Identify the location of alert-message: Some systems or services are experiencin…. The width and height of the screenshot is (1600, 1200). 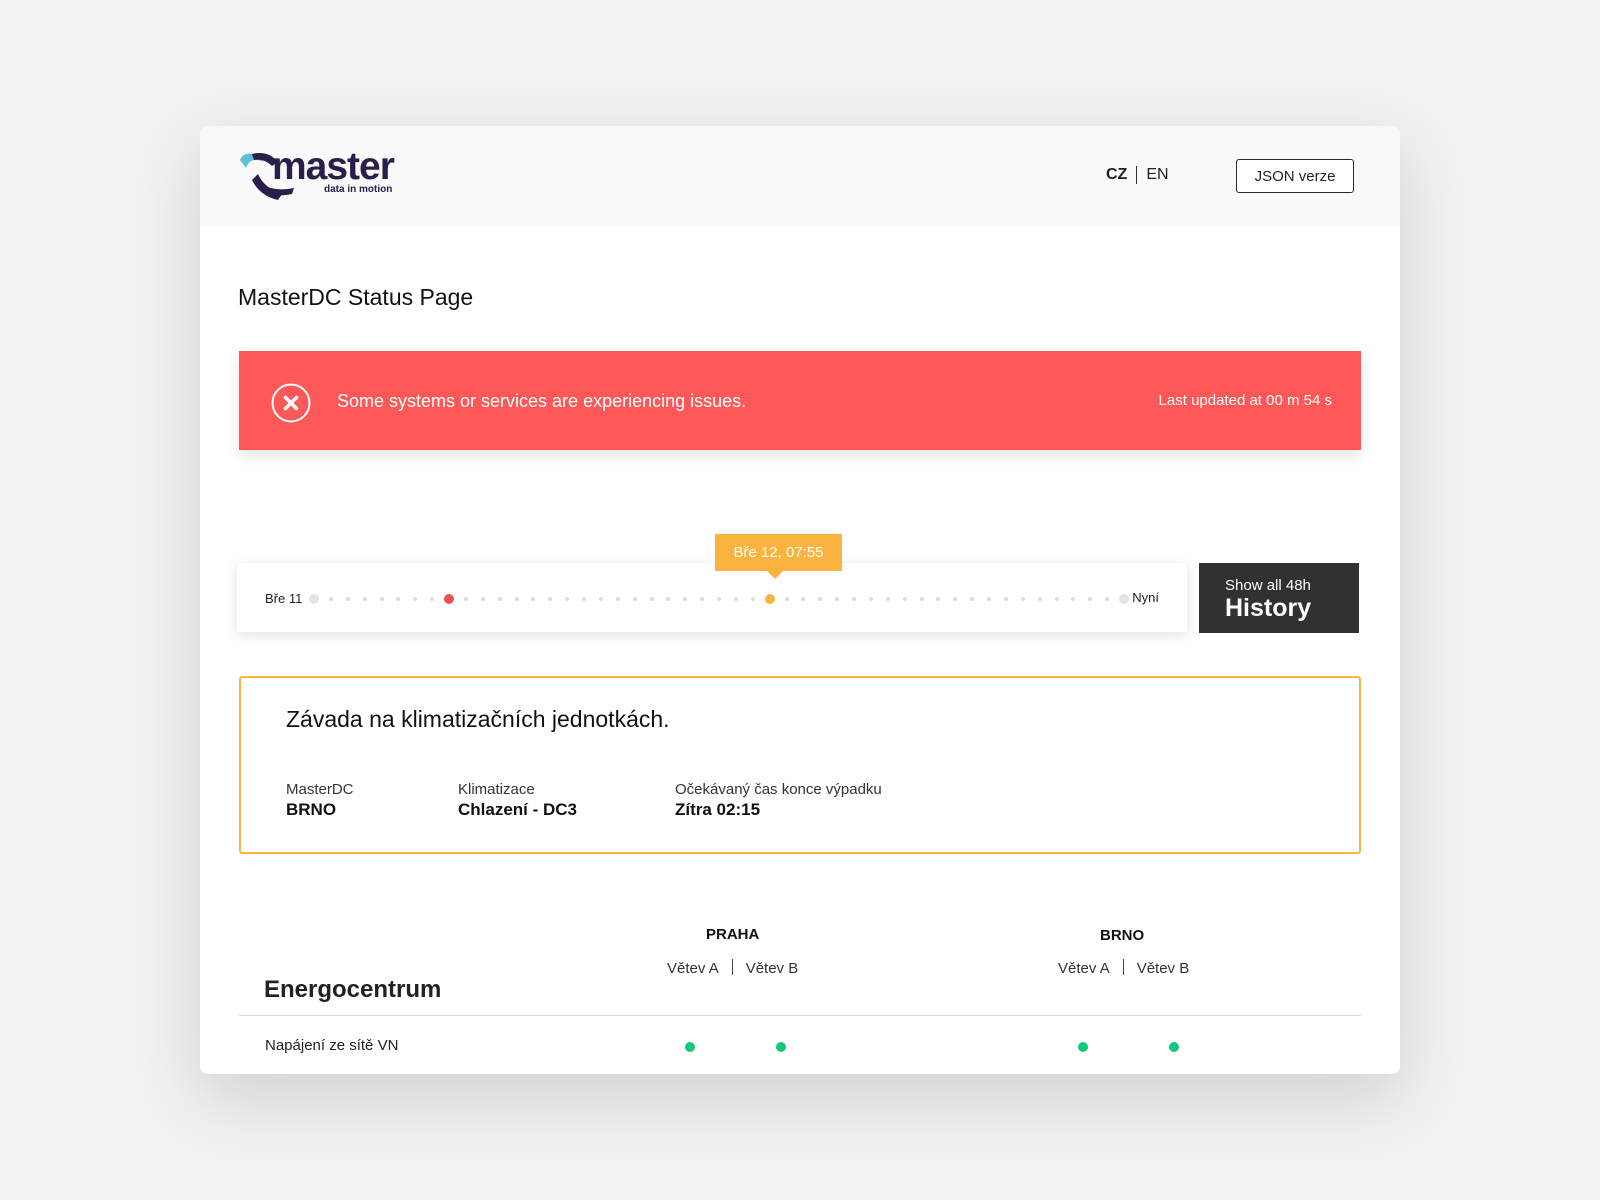
(542, 401).